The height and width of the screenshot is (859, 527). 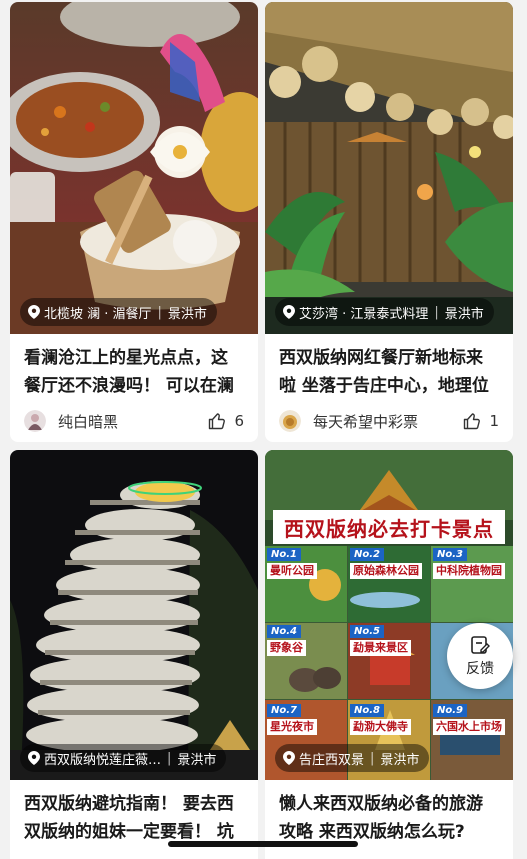 What do you see at coordinates (263, 844) in the screenshot?
I see `home-indicator` at bounding box center [263, 844].